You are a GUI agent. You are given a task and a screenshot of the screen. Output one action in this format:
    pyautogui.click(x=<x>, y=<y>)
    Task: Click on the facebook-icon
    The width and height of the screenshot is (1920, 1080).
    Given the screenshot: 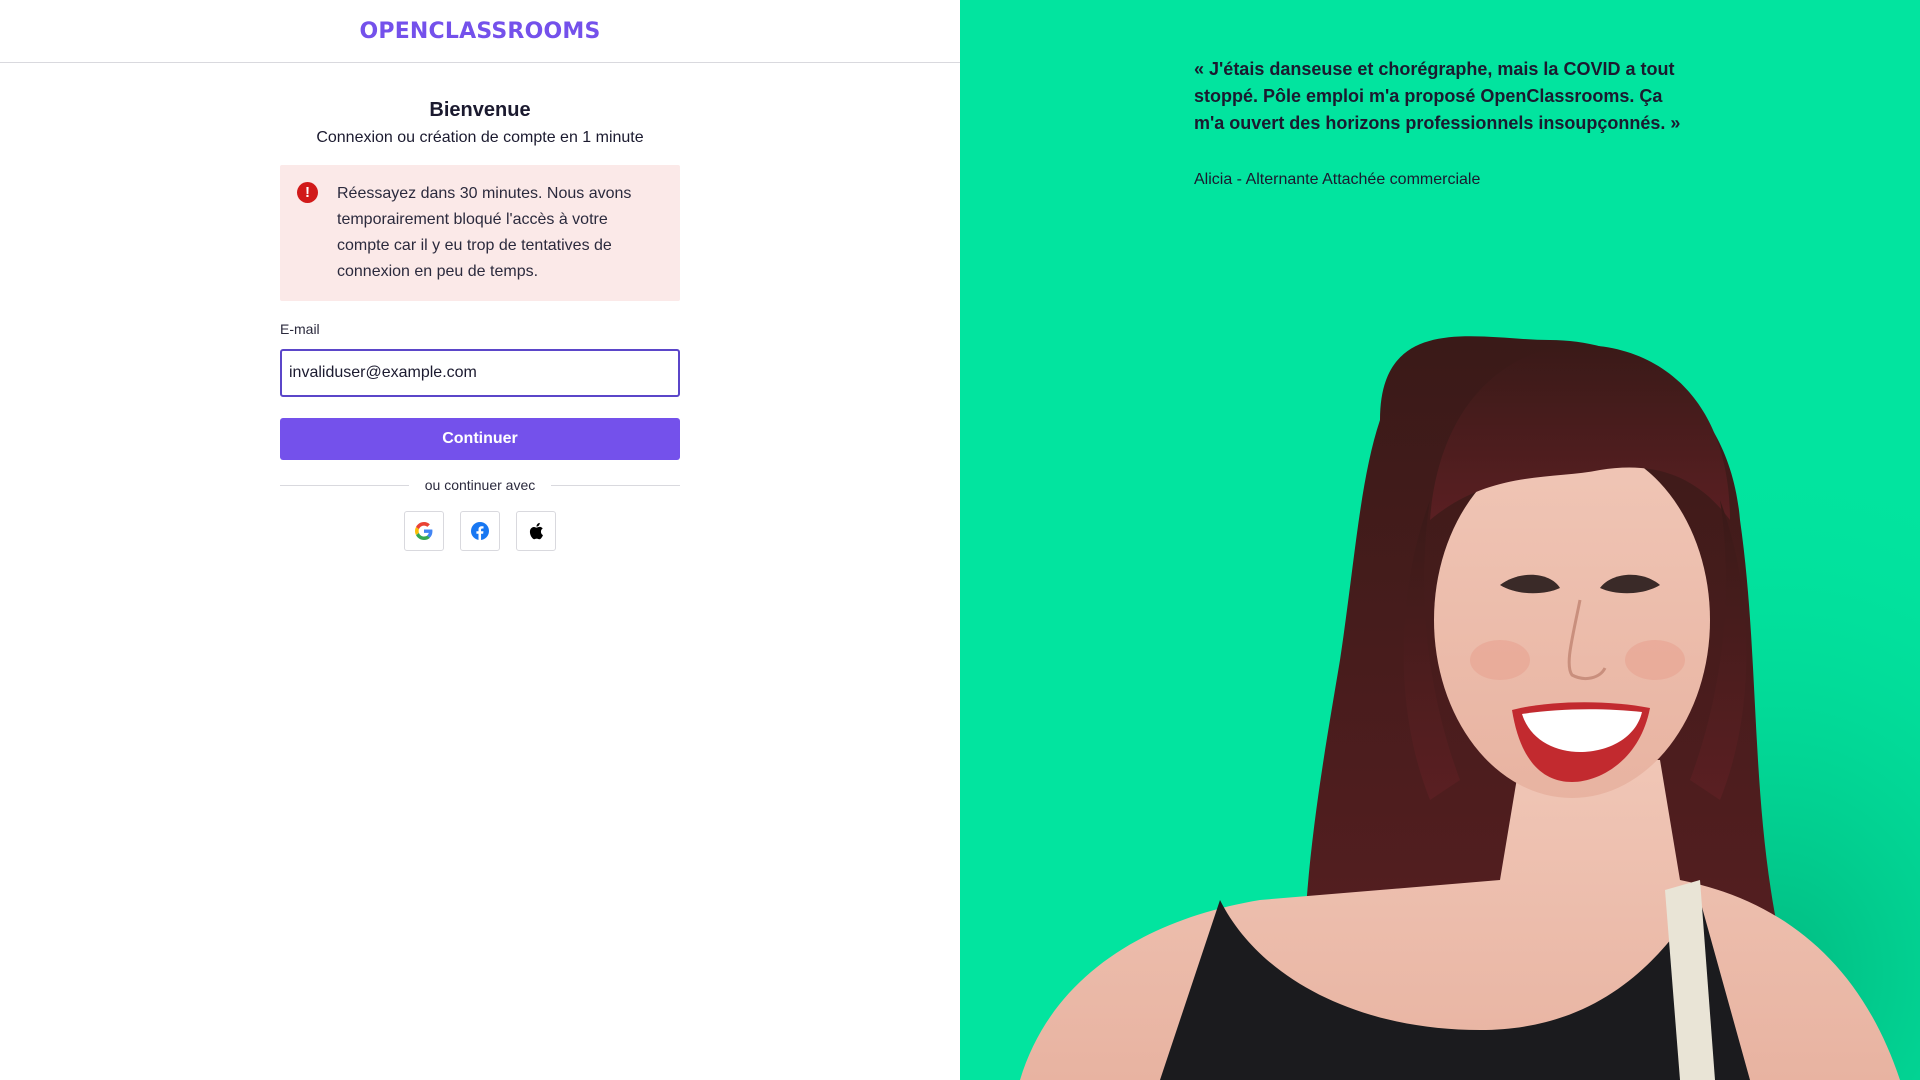 What is the action you would take?
    pyautogui.click(x=480, y=531)
    